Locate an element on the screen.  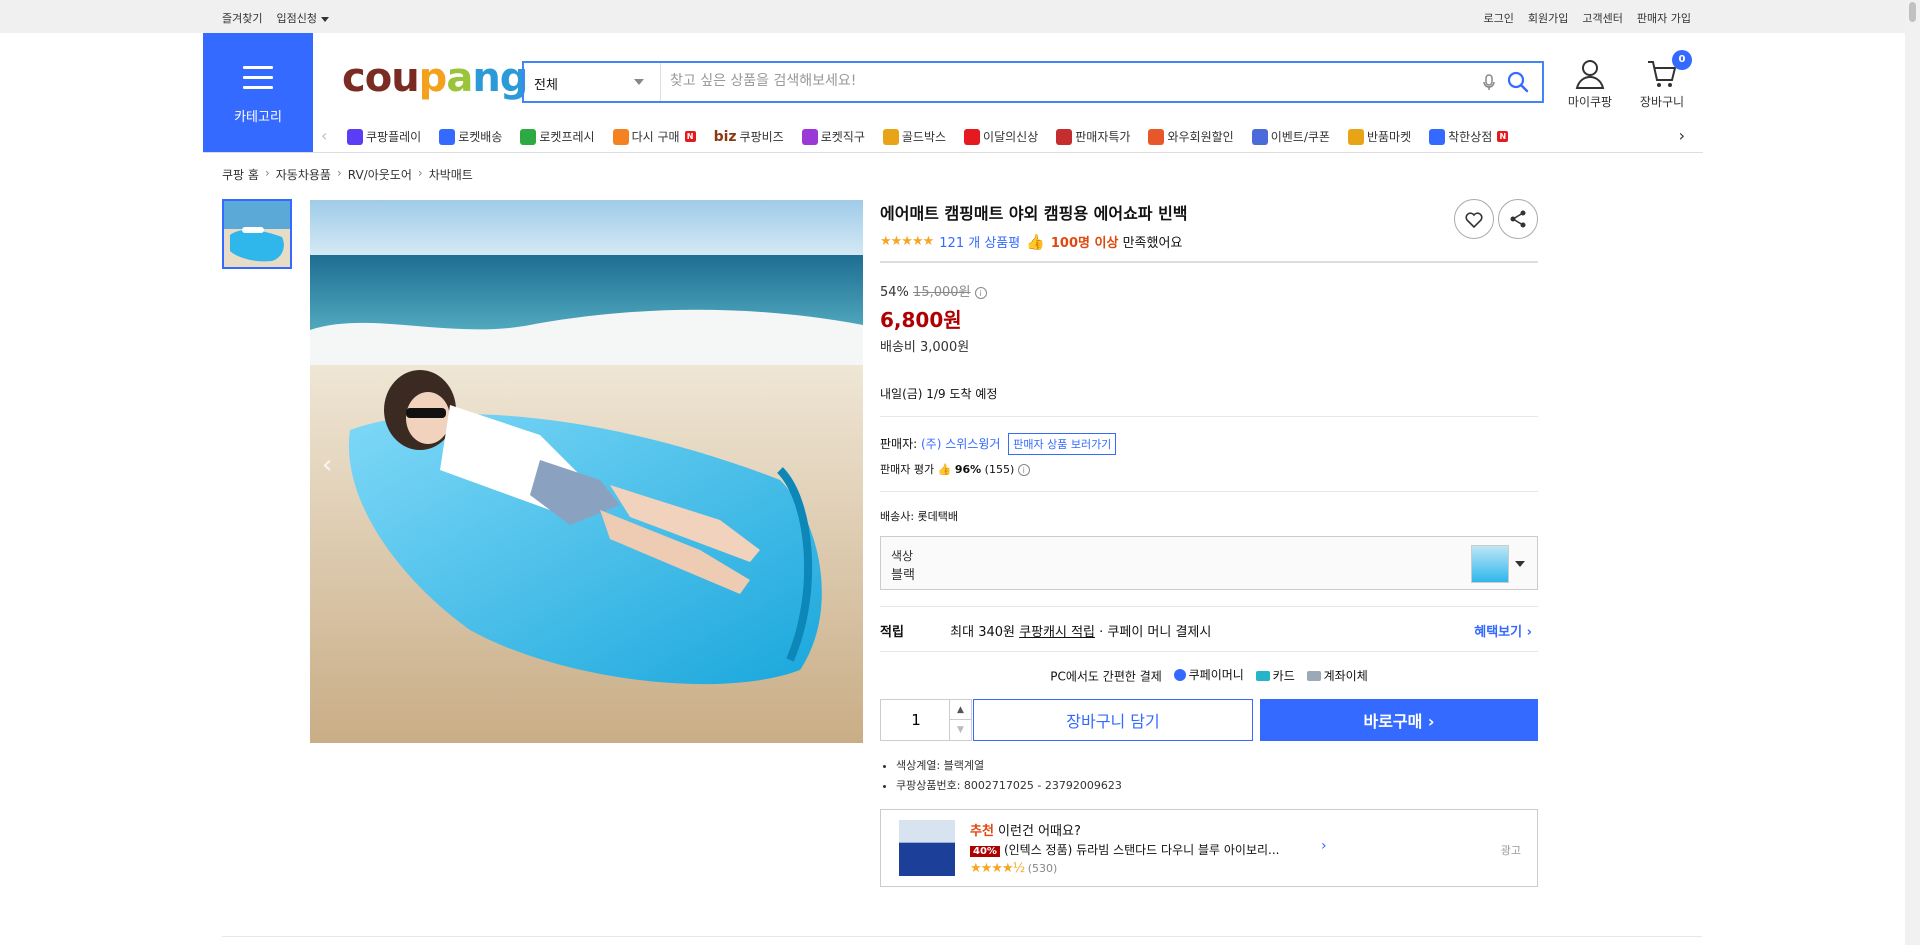
customer-center-link: 고객센터 is located at coordinates (1602, 18).